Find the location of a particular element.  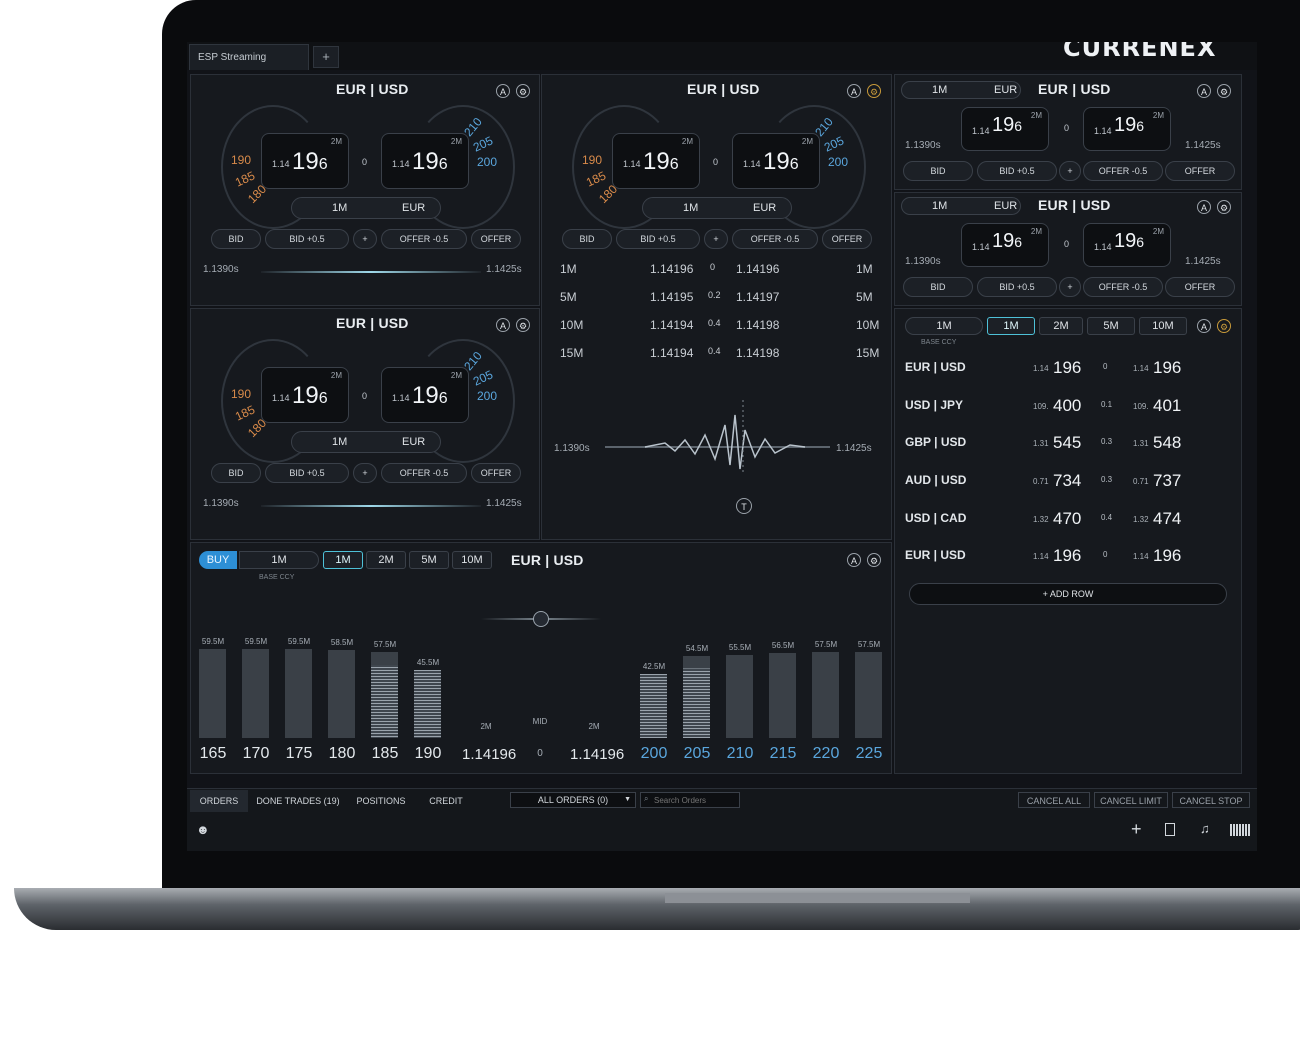

depth-tenor: 10M is located at coordinates (472, 560).